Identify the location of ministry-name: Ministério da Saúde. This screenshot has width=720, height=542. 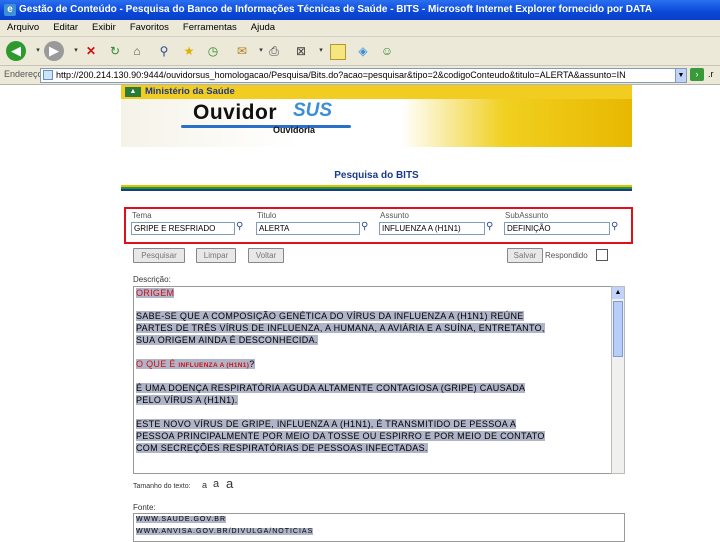
(190, 91).